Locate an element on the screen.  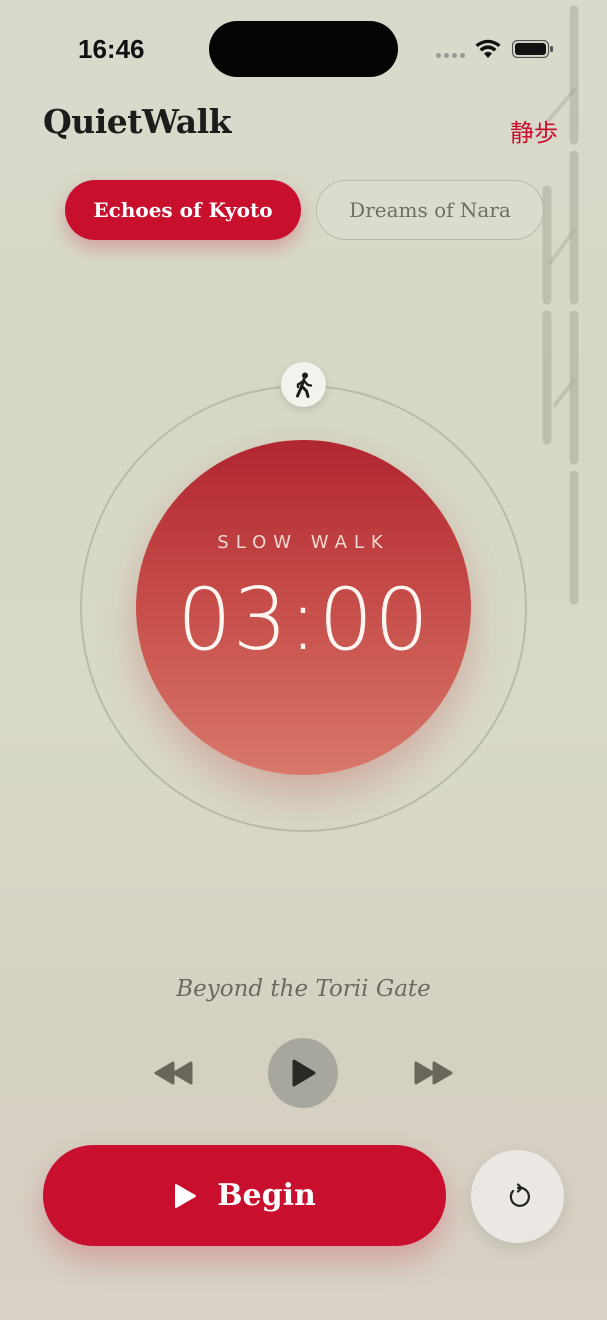
track-title: Beyond the Torii Gate is located at coordinates (303, 989).